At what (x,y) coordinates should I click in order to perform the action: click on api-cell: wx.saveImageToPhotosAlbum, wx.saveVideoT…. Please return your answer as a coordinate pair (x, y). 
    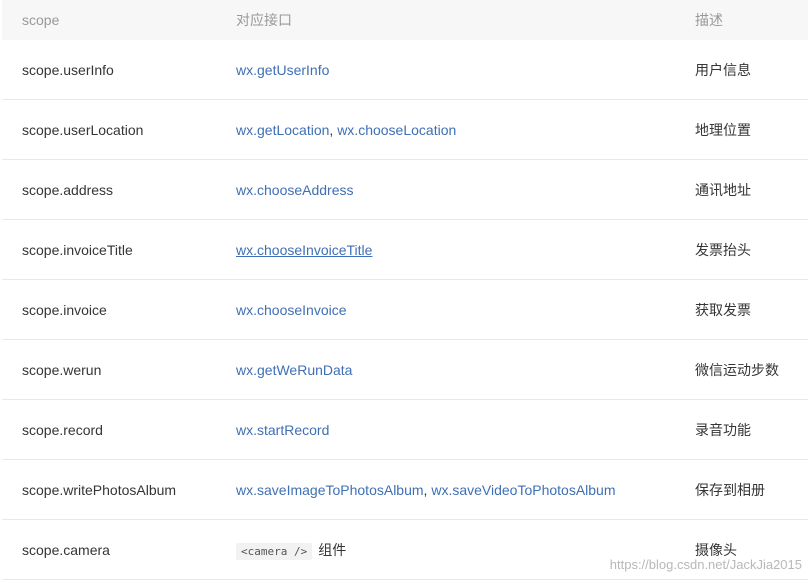
    Looking at the image, I should click on (426, 490).